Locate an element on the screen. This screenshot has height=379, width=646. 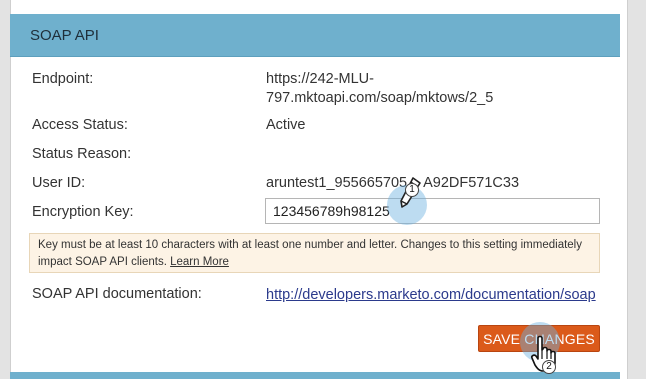
step1-badge: 1 is located at coordinates (412, 190).